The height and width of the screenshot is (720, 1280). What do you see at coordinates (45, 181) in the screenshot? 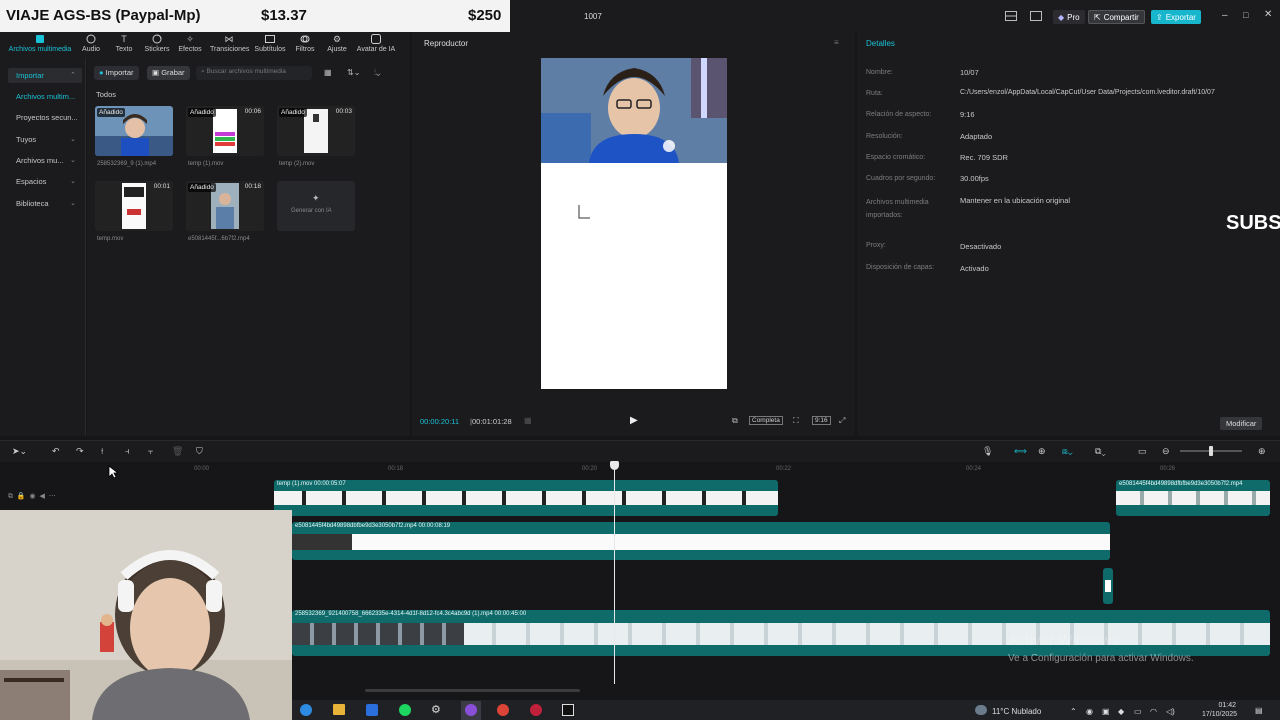
I see `sidebar-item-spaces: Espacios ⌄` at bounding box center [45, 181].